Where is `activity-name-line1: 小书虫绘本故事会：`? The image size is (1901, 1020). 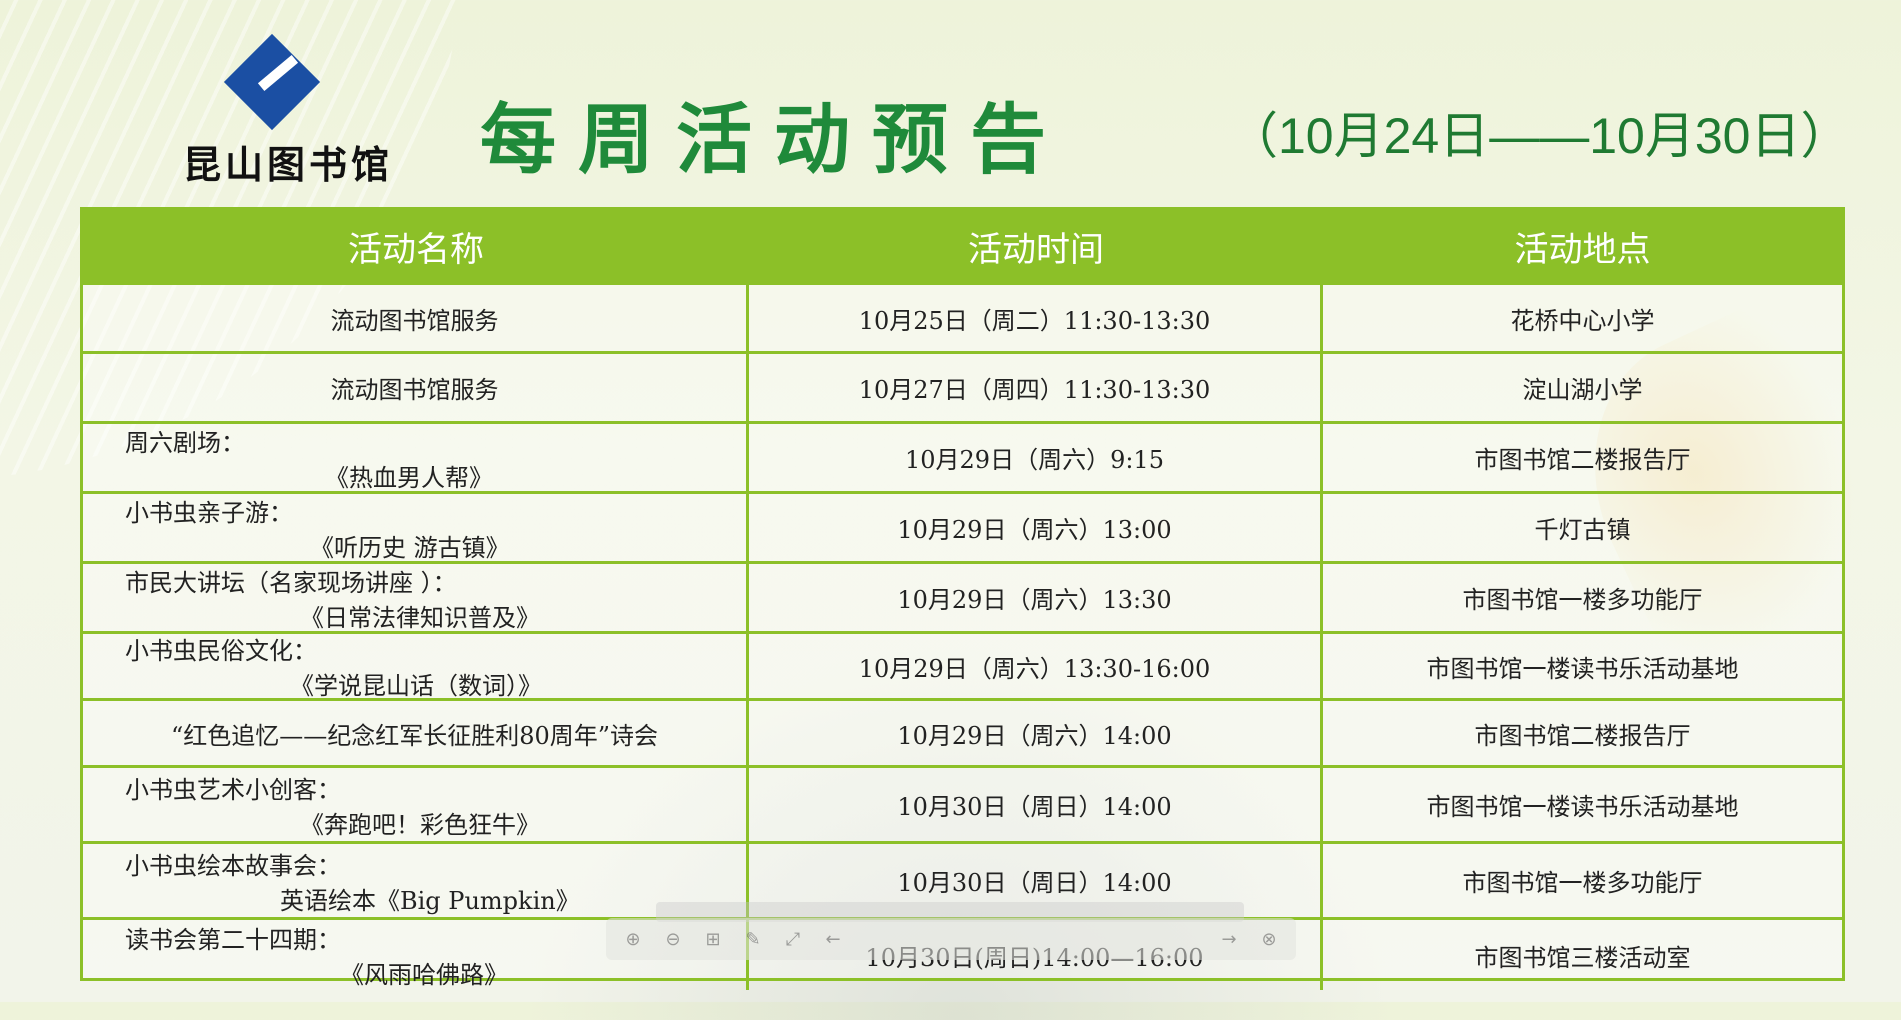
activity-name-line1: 小书虫绘本故事会： is located at coordinates (233, 865).